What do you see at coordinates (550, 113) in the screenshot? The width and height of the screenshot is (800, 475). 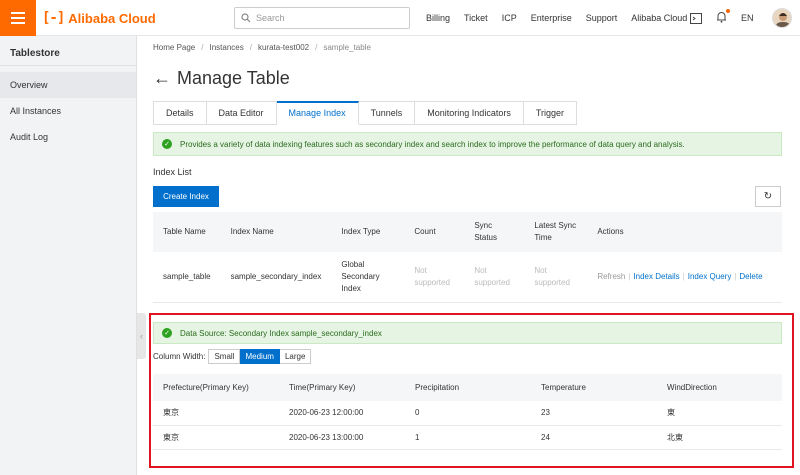 I see `tab-trigger: Trigger` at bounding box center [550, 113].